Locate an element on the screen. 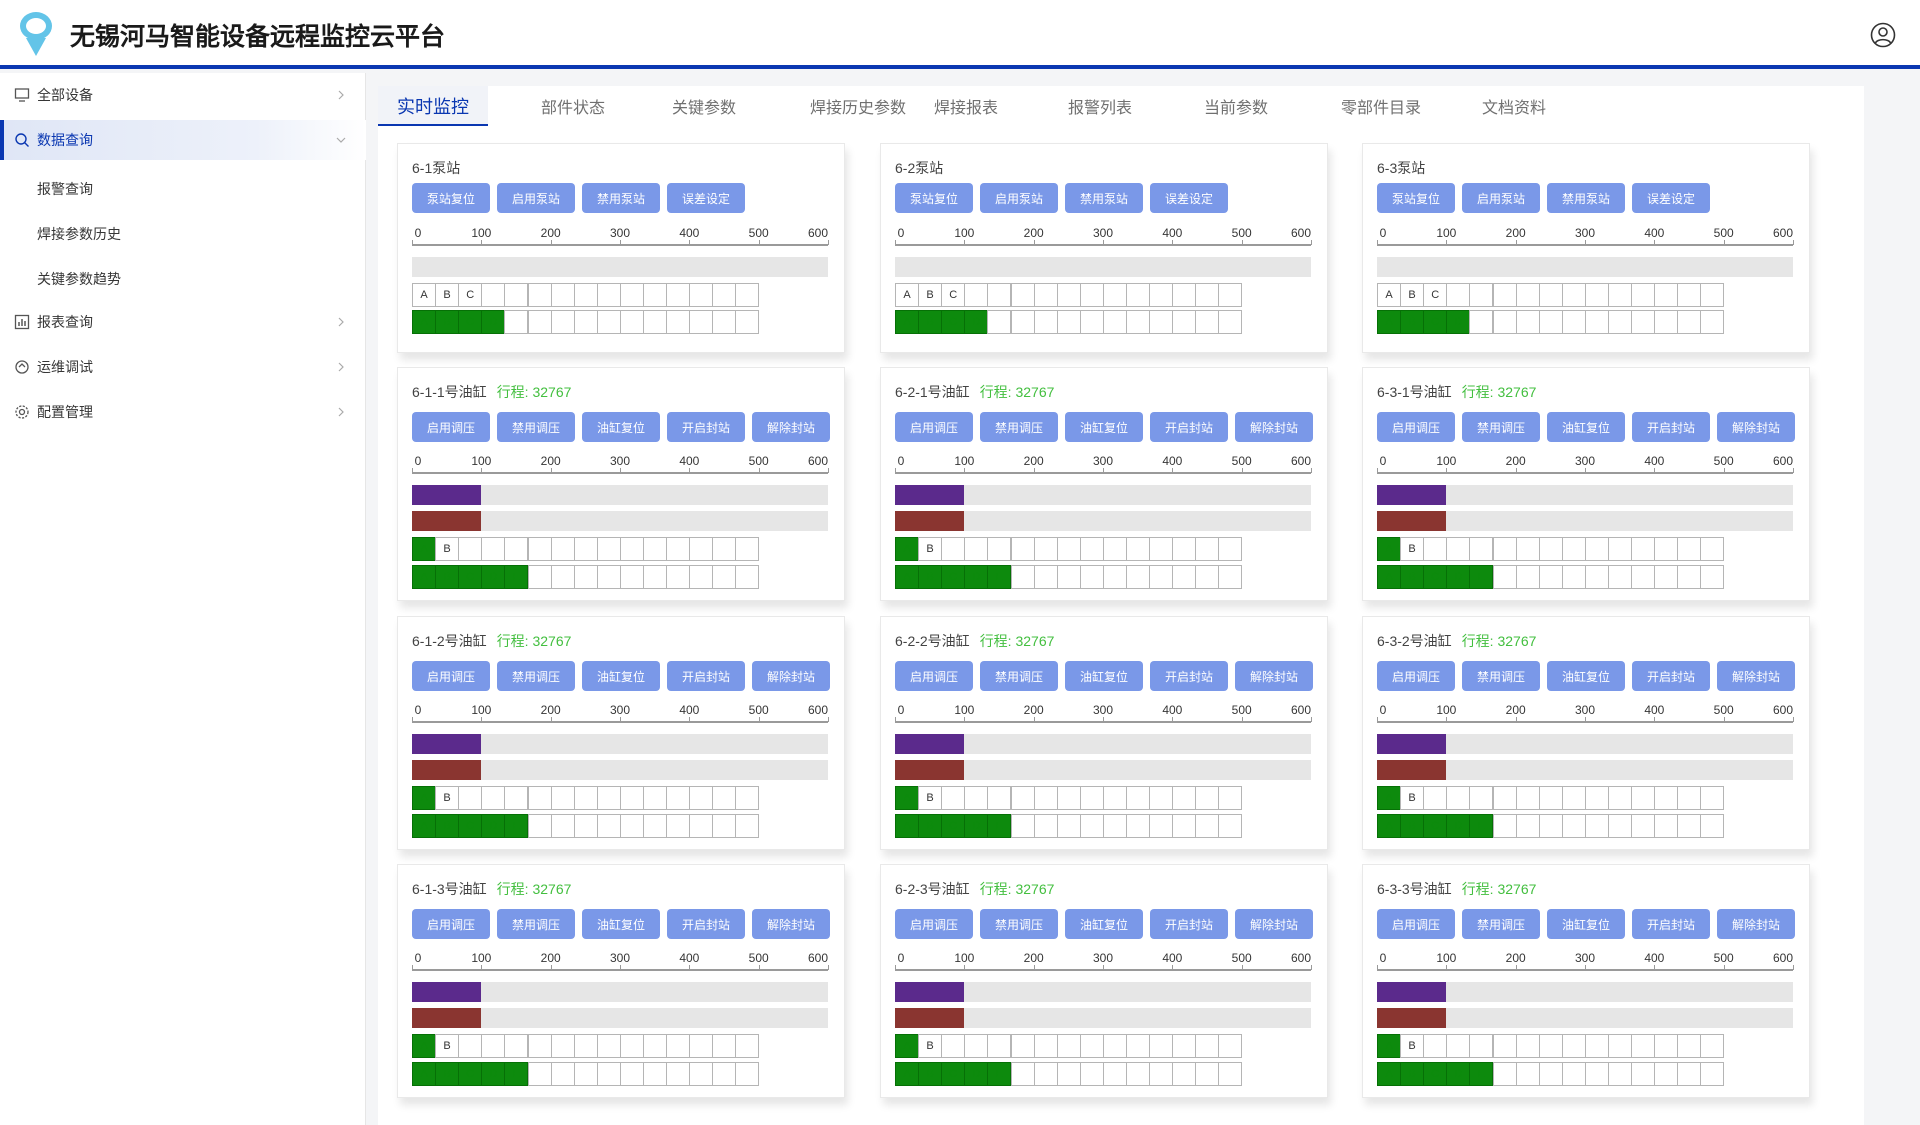  sidebar-subitem-weld-history: 焊接参数历史 is located at coordinates (79, 234).